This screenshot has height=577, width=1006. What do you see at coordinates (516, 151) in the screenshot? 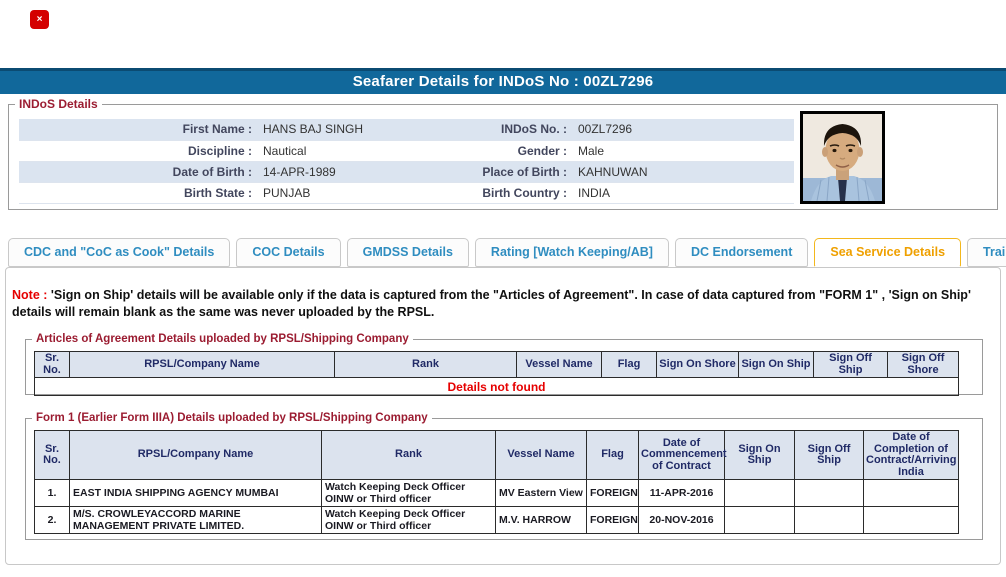
I see `field-label: Gender :` at bounding box center [516, 151].